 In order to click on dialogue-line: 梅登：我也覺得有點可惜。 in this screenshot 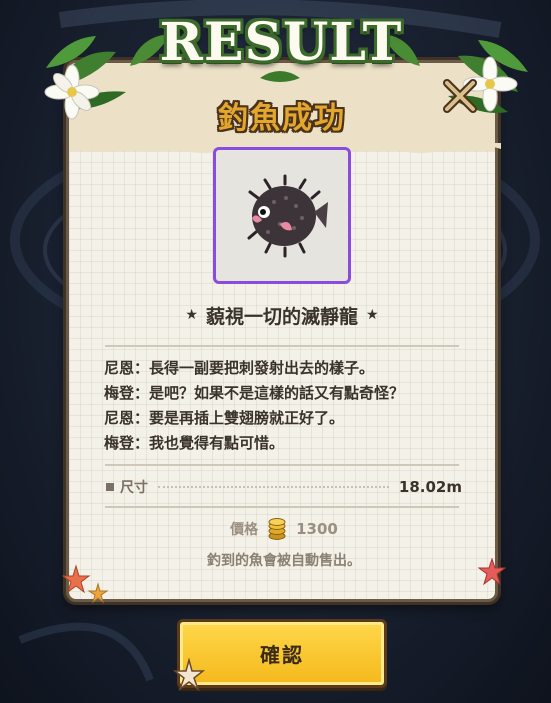, I will do `click(194, 443)`.